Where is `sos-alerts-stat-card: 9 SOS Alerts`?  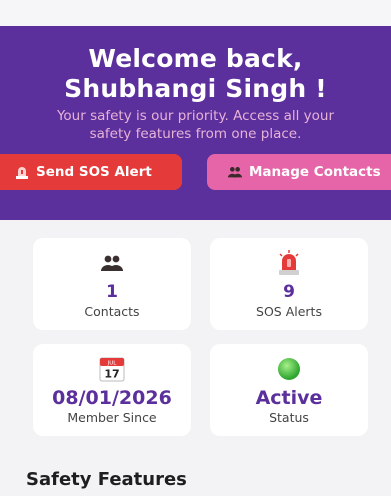 sos-alerts-stat-card: 9 SOS Alerts is located at coordinates (289, 284).